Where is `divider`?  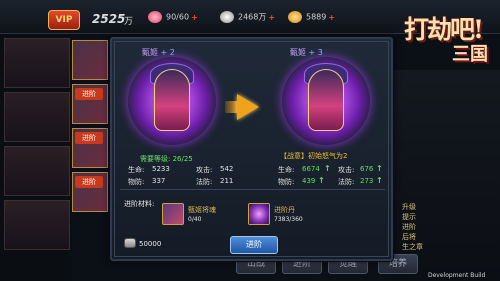
divider is located at coordinates (252, 189).